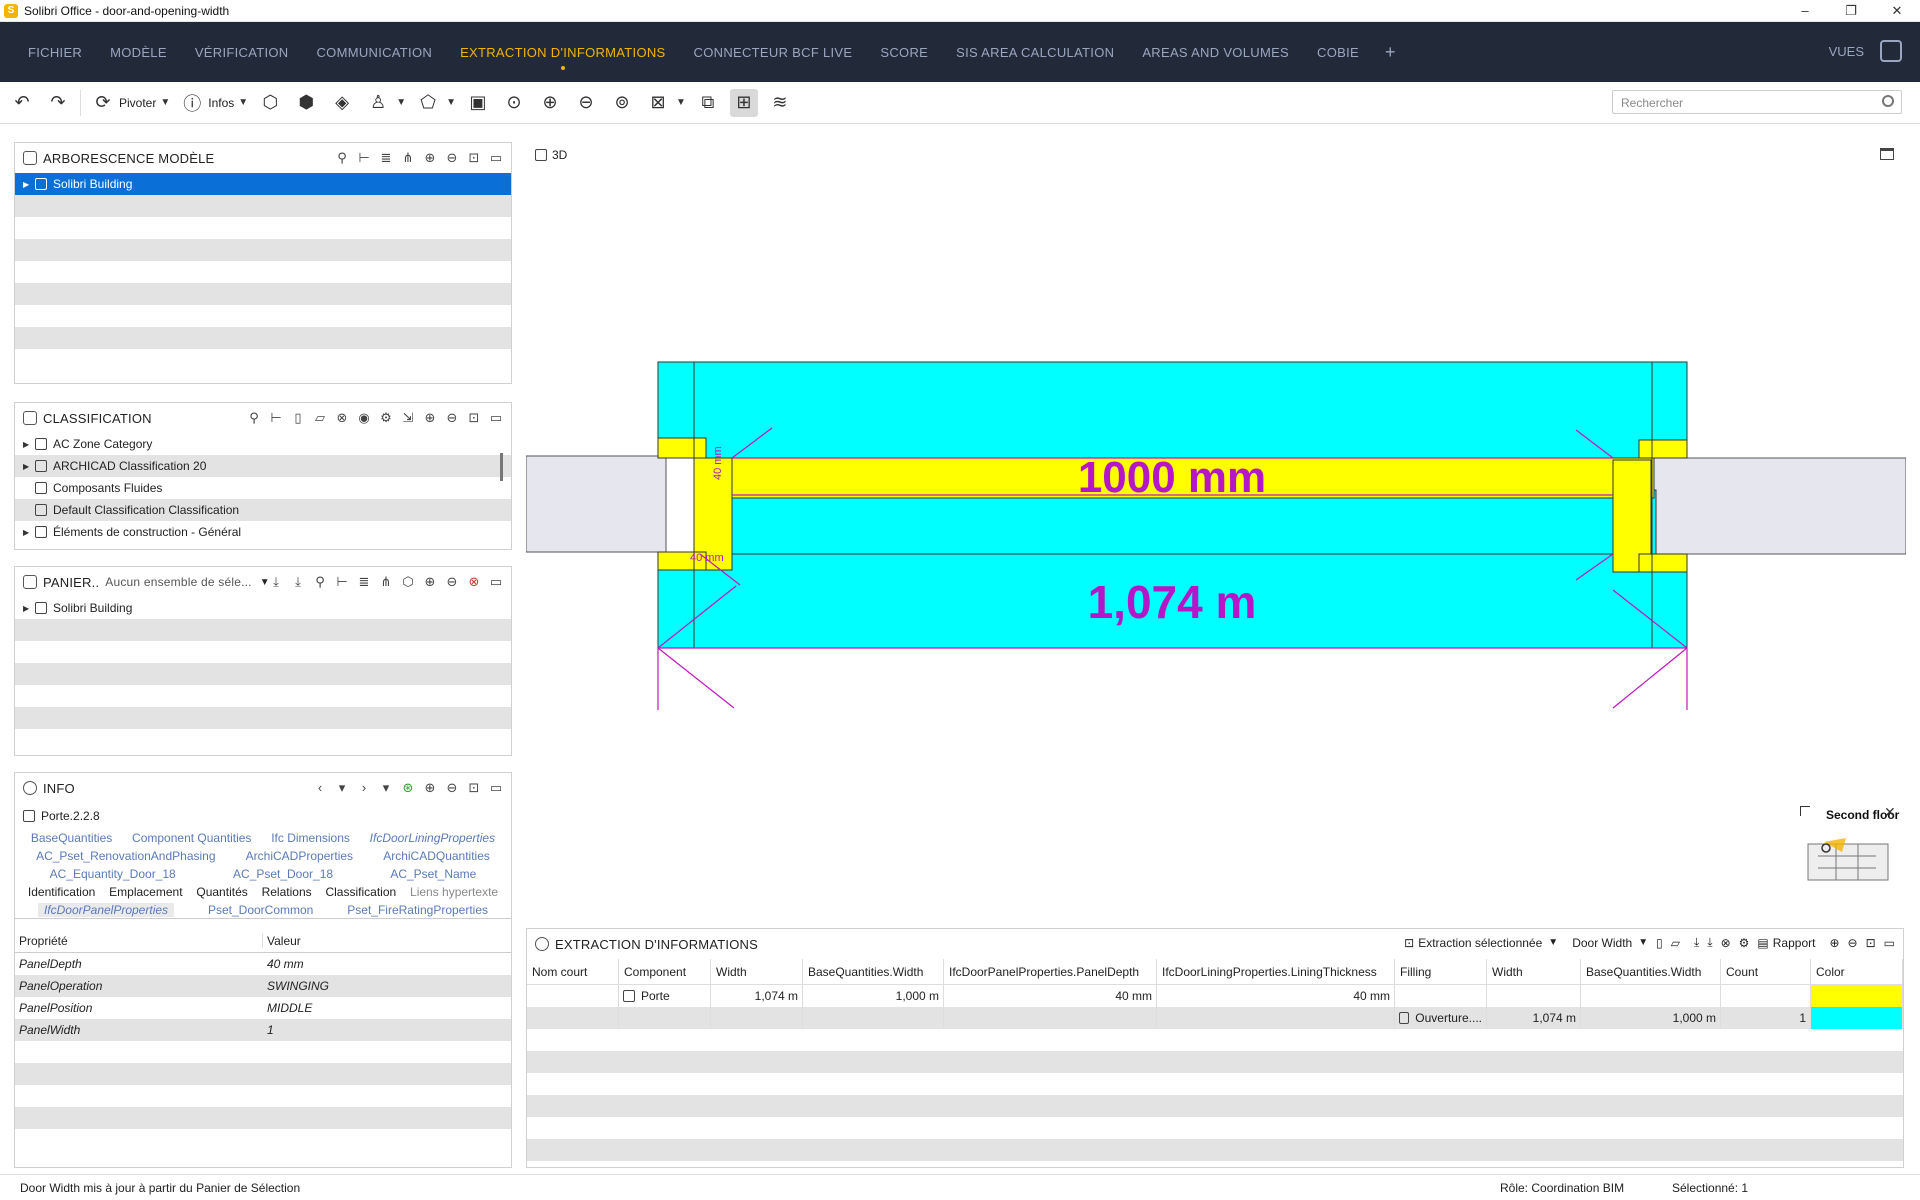 The image size is (1920, 1200). What do you see at coordinates (113, 874) in the screenshot?
I see `tab-ac-equantity-door: AC_Equantity_Door_18` at bounding box center [113, 874].